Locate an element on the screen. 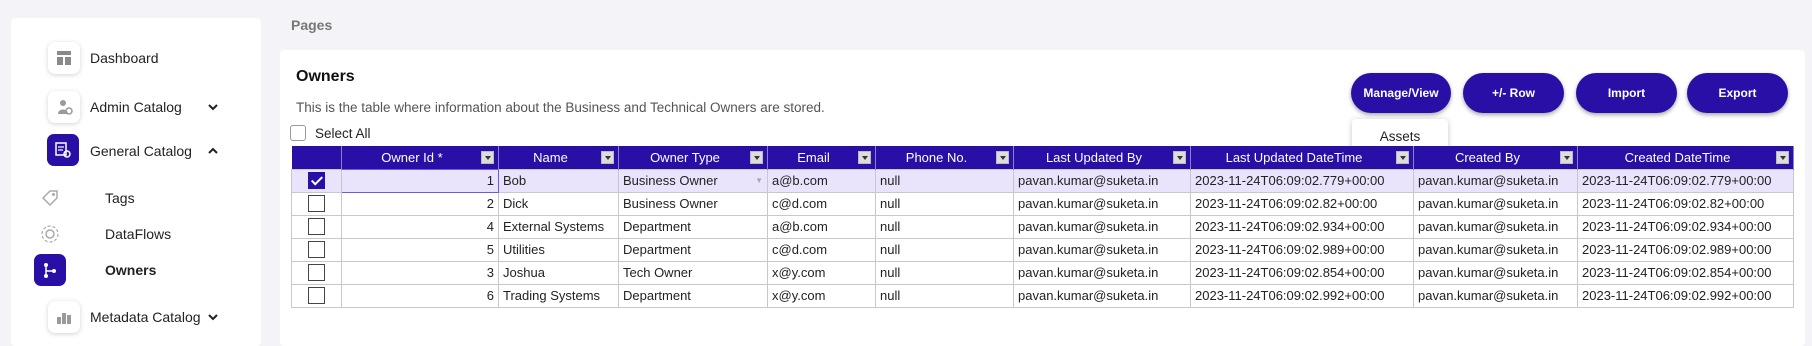  name-cell: External Systems is located at coordinates (558, 226).